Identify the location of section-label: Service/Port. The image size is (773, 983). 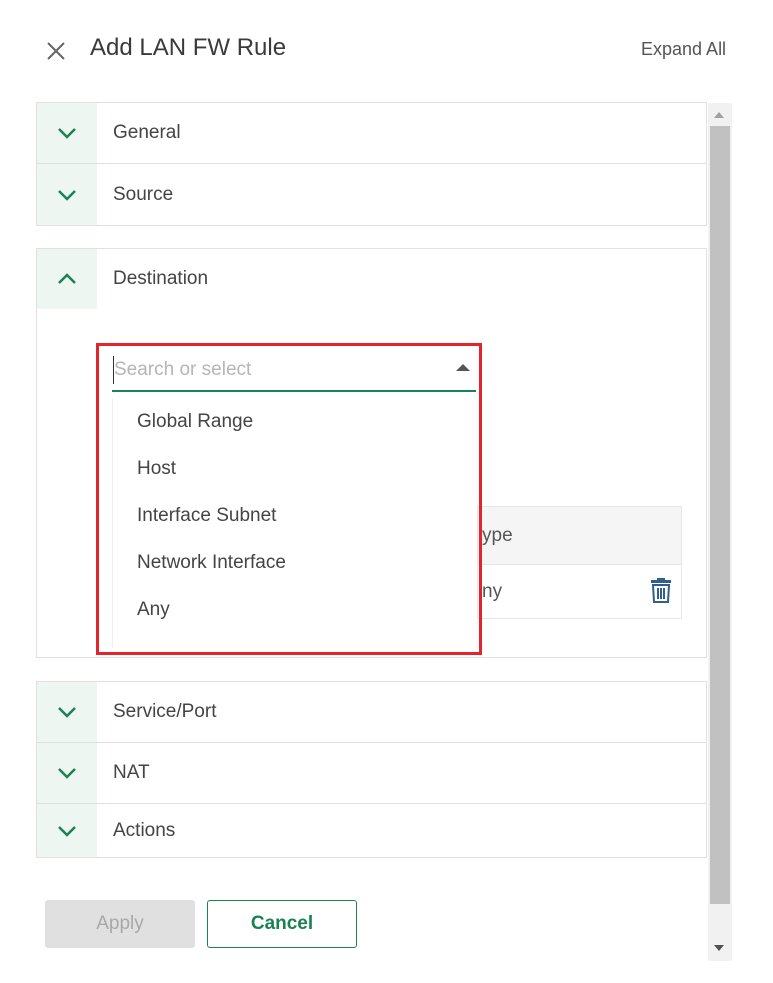
(165, 711).